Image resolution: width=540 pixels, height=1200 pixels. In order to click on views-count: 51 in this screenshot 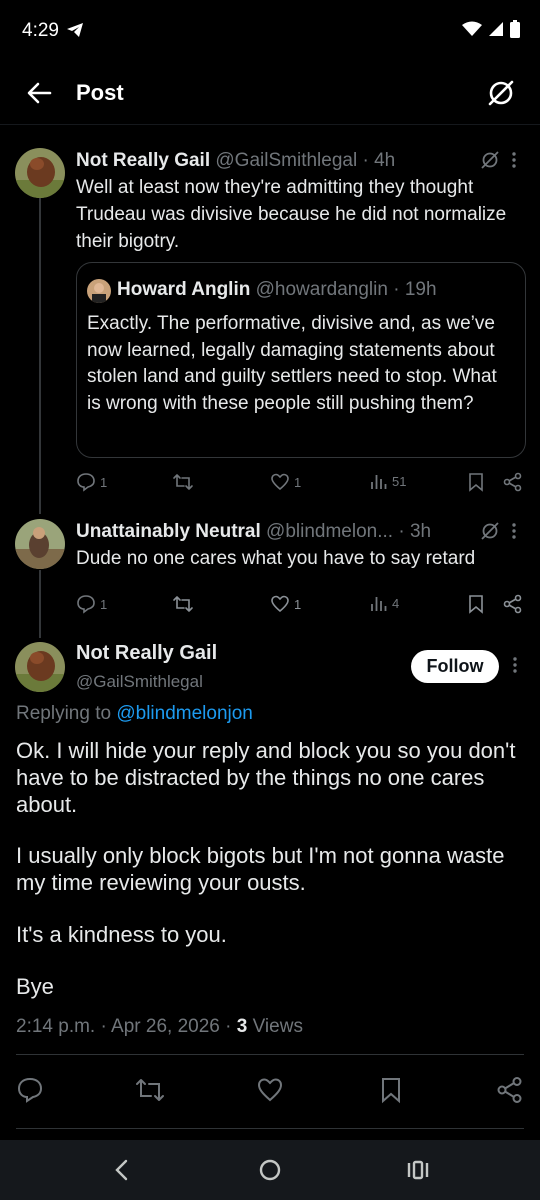, I will do `click(399, 481)`.